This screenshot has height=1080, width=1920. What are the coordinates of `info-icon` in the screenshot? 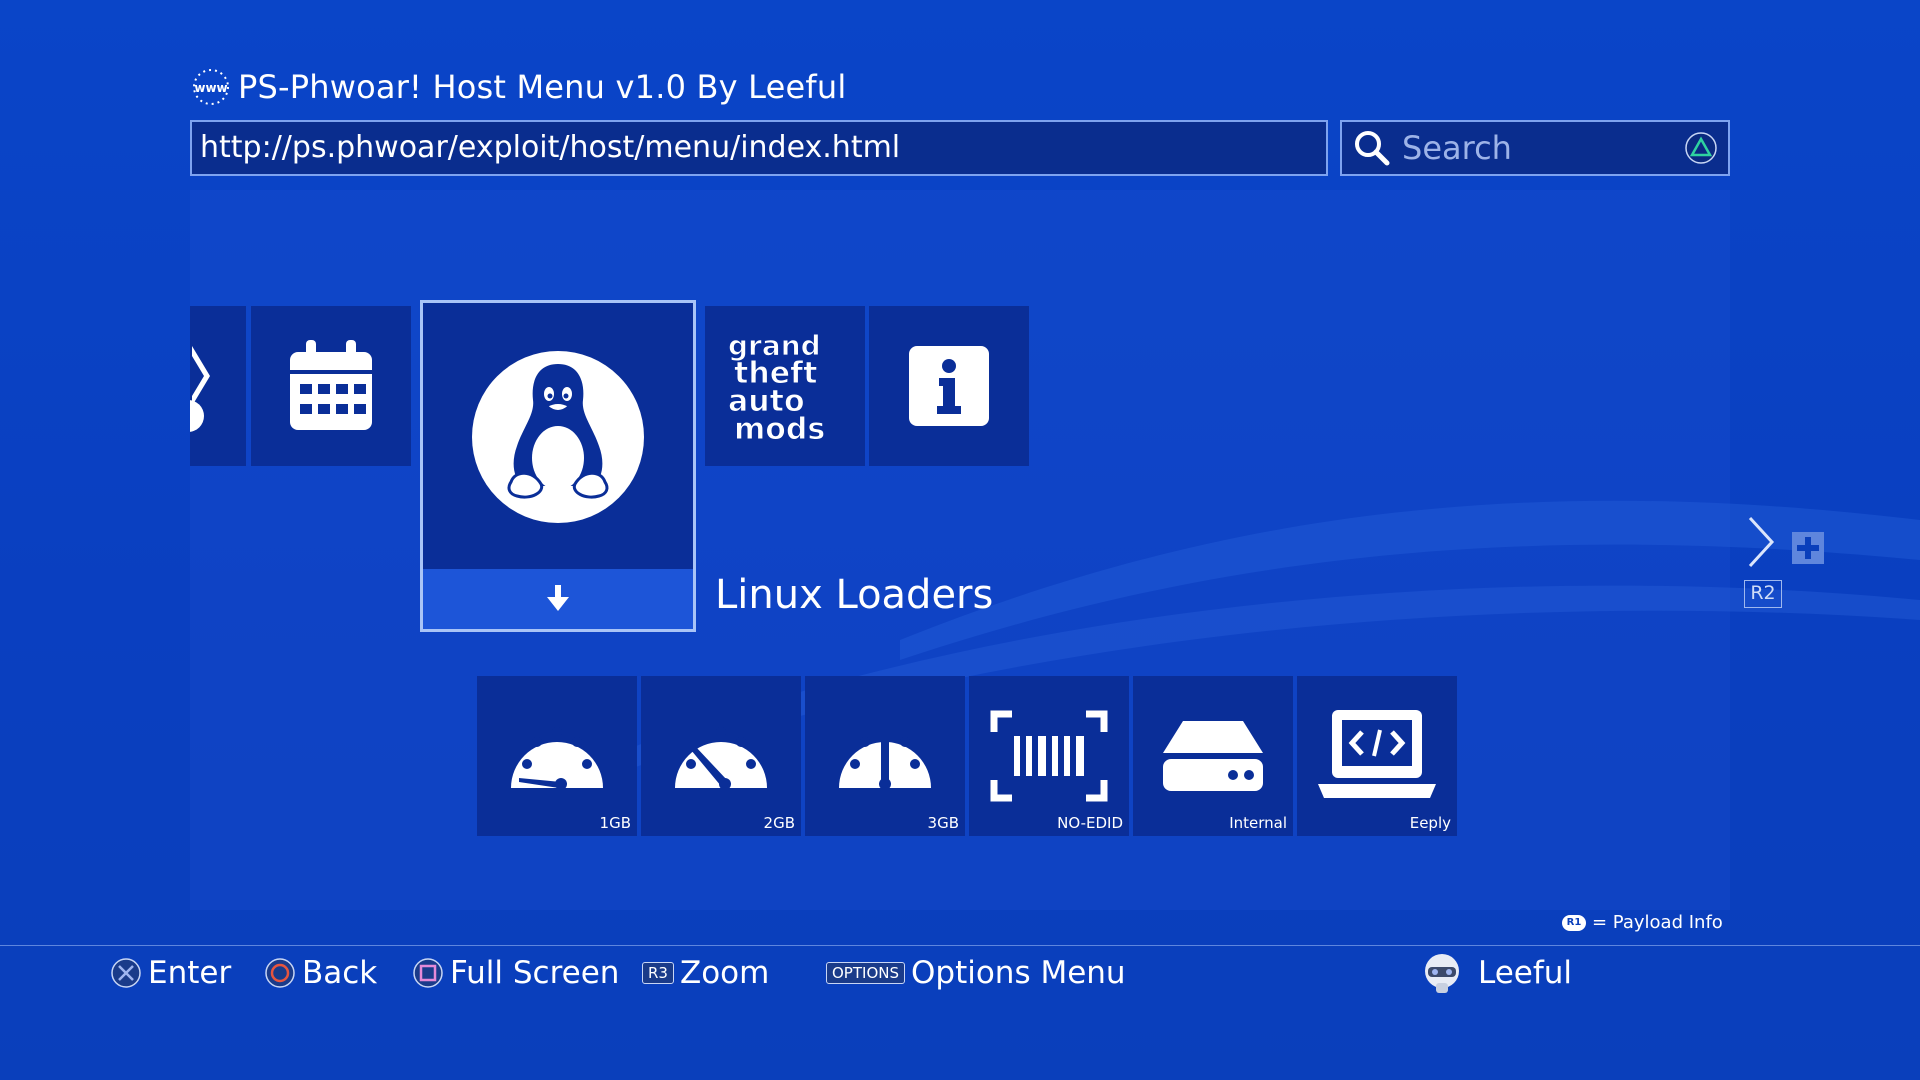 It's located at (949, 386).